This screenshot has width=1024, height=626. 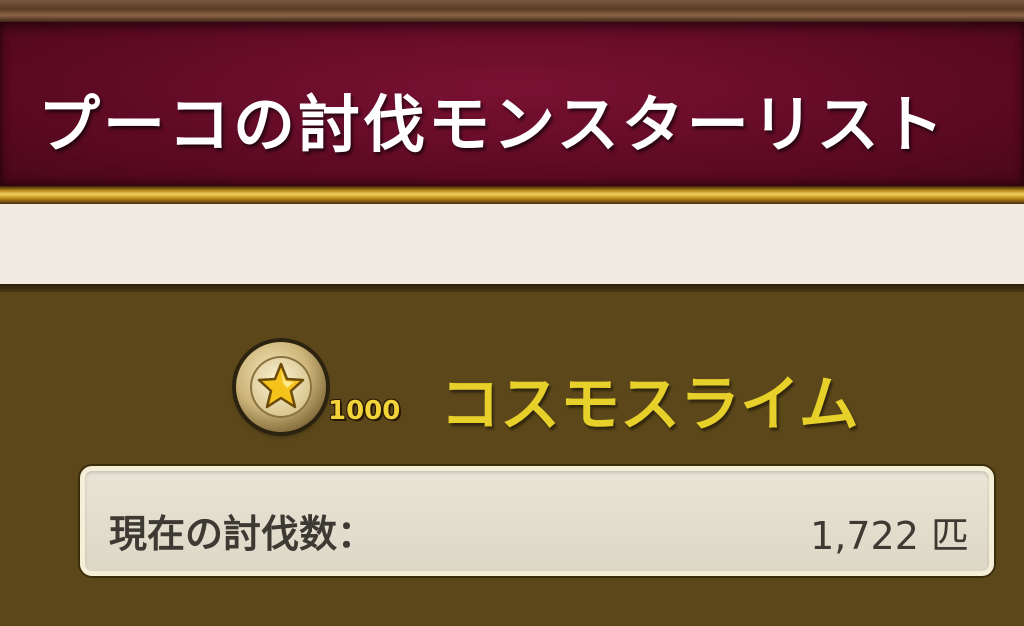 What do you see at coordinates (649, 405) in the screenshot?
I see `monster-name: コスモスライム` at bounding box center [649, 405].